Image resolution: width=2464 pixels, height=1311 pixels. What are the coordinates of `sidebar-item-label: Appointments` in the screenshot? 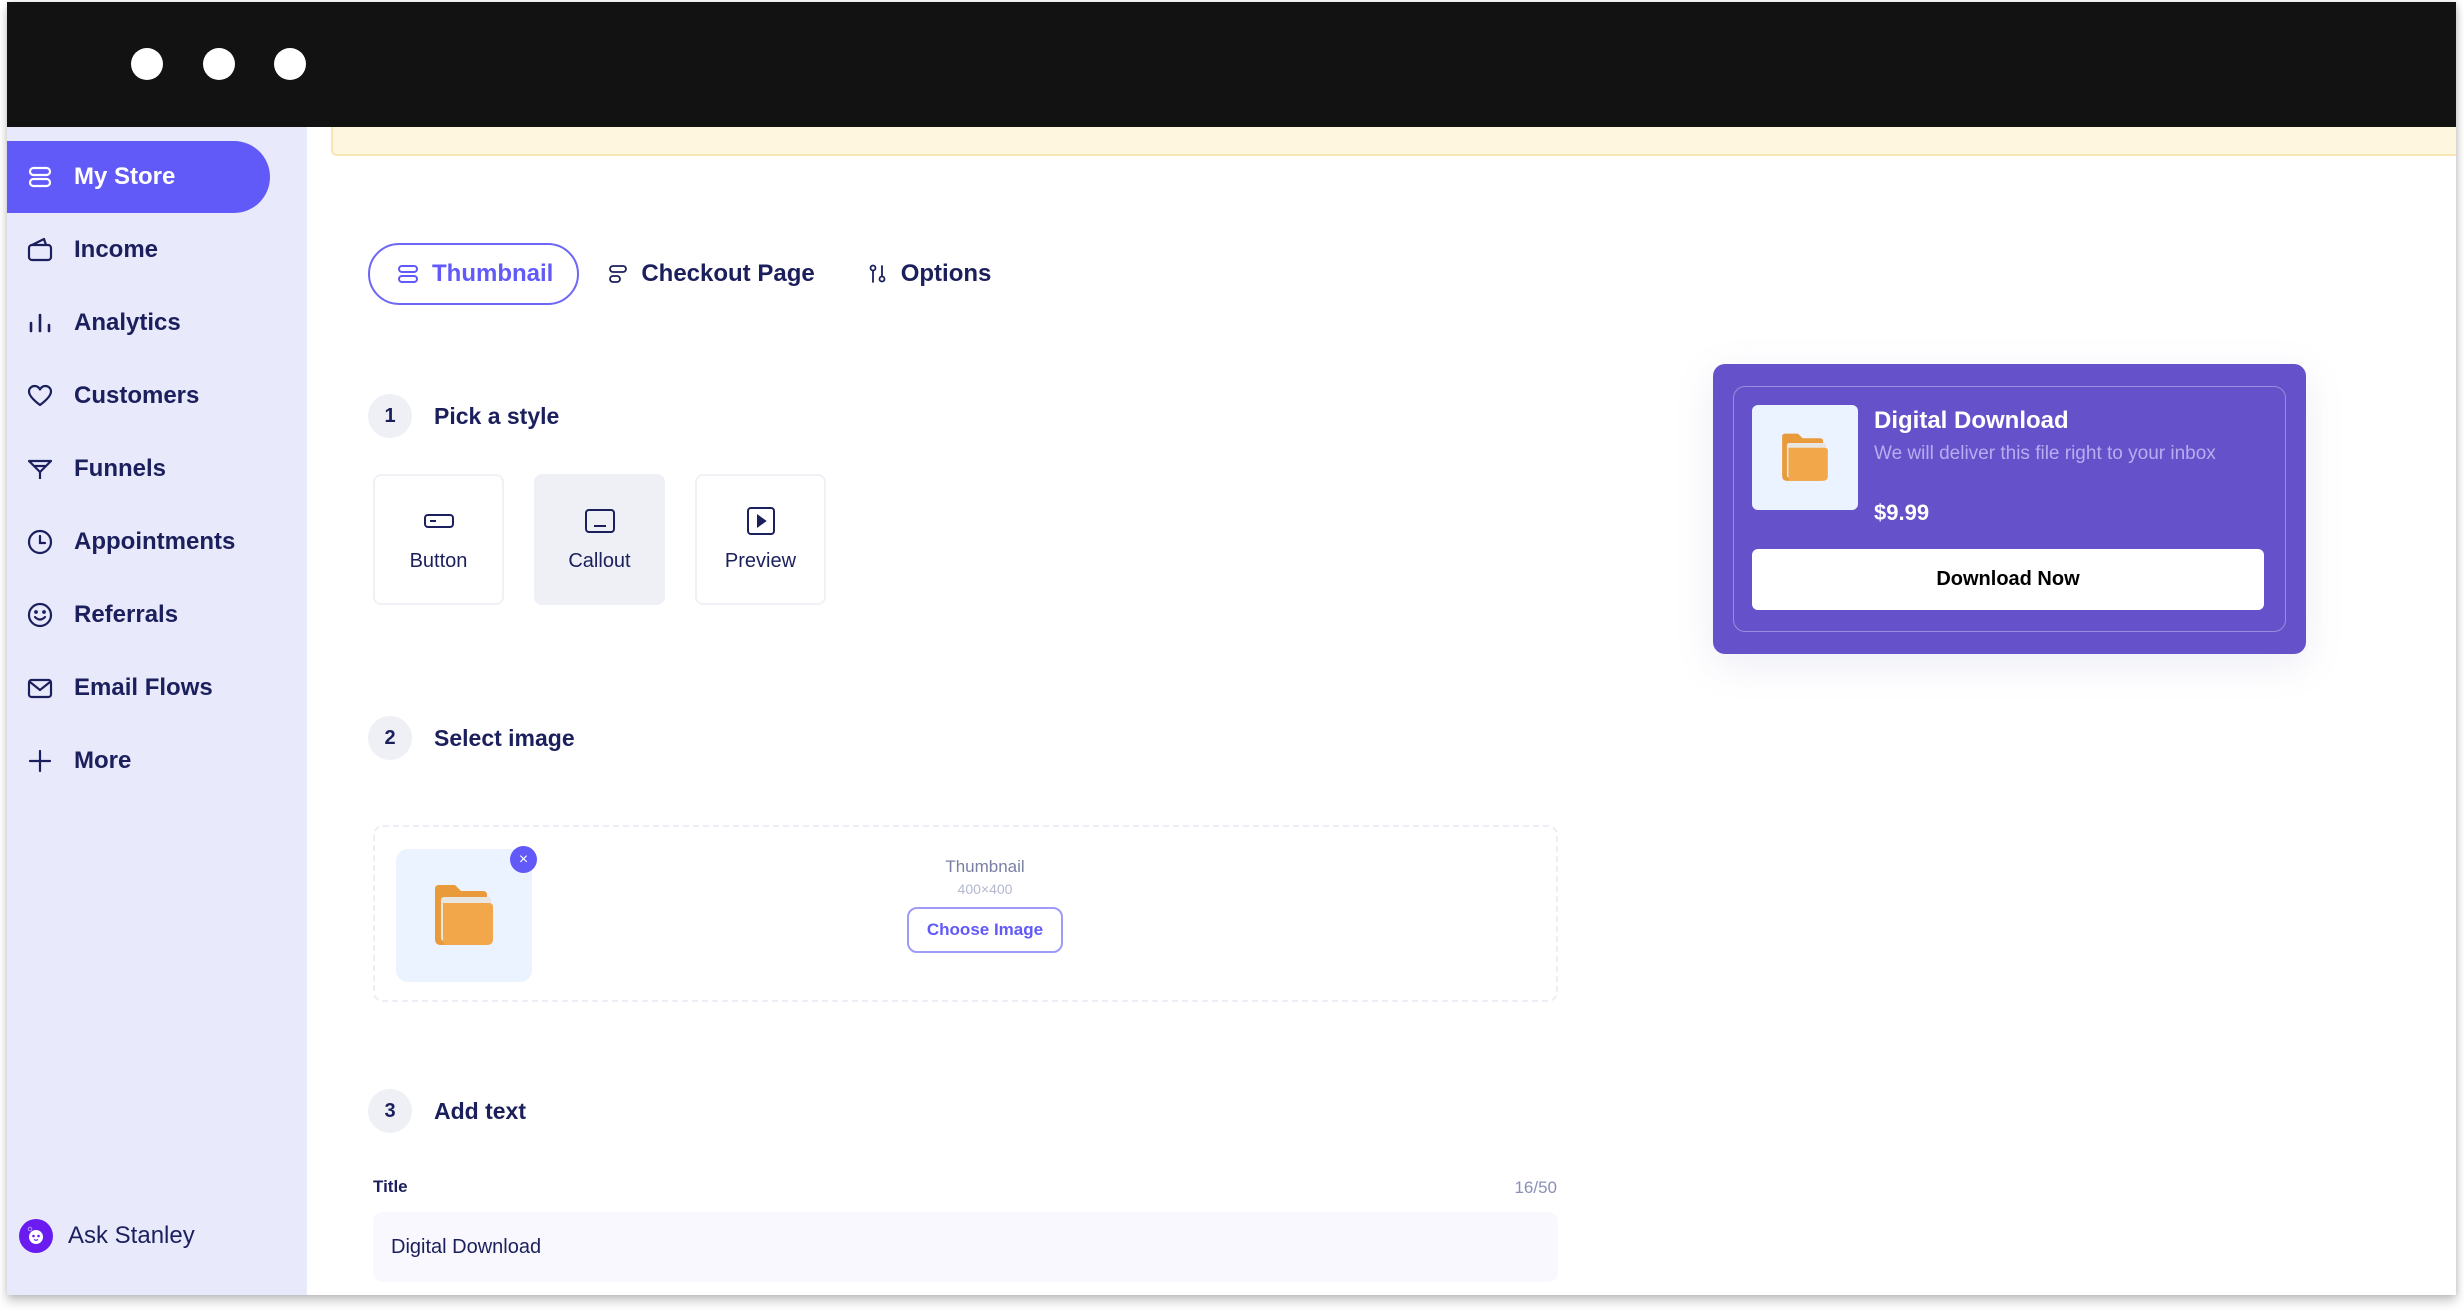 It's located at (155, 541).